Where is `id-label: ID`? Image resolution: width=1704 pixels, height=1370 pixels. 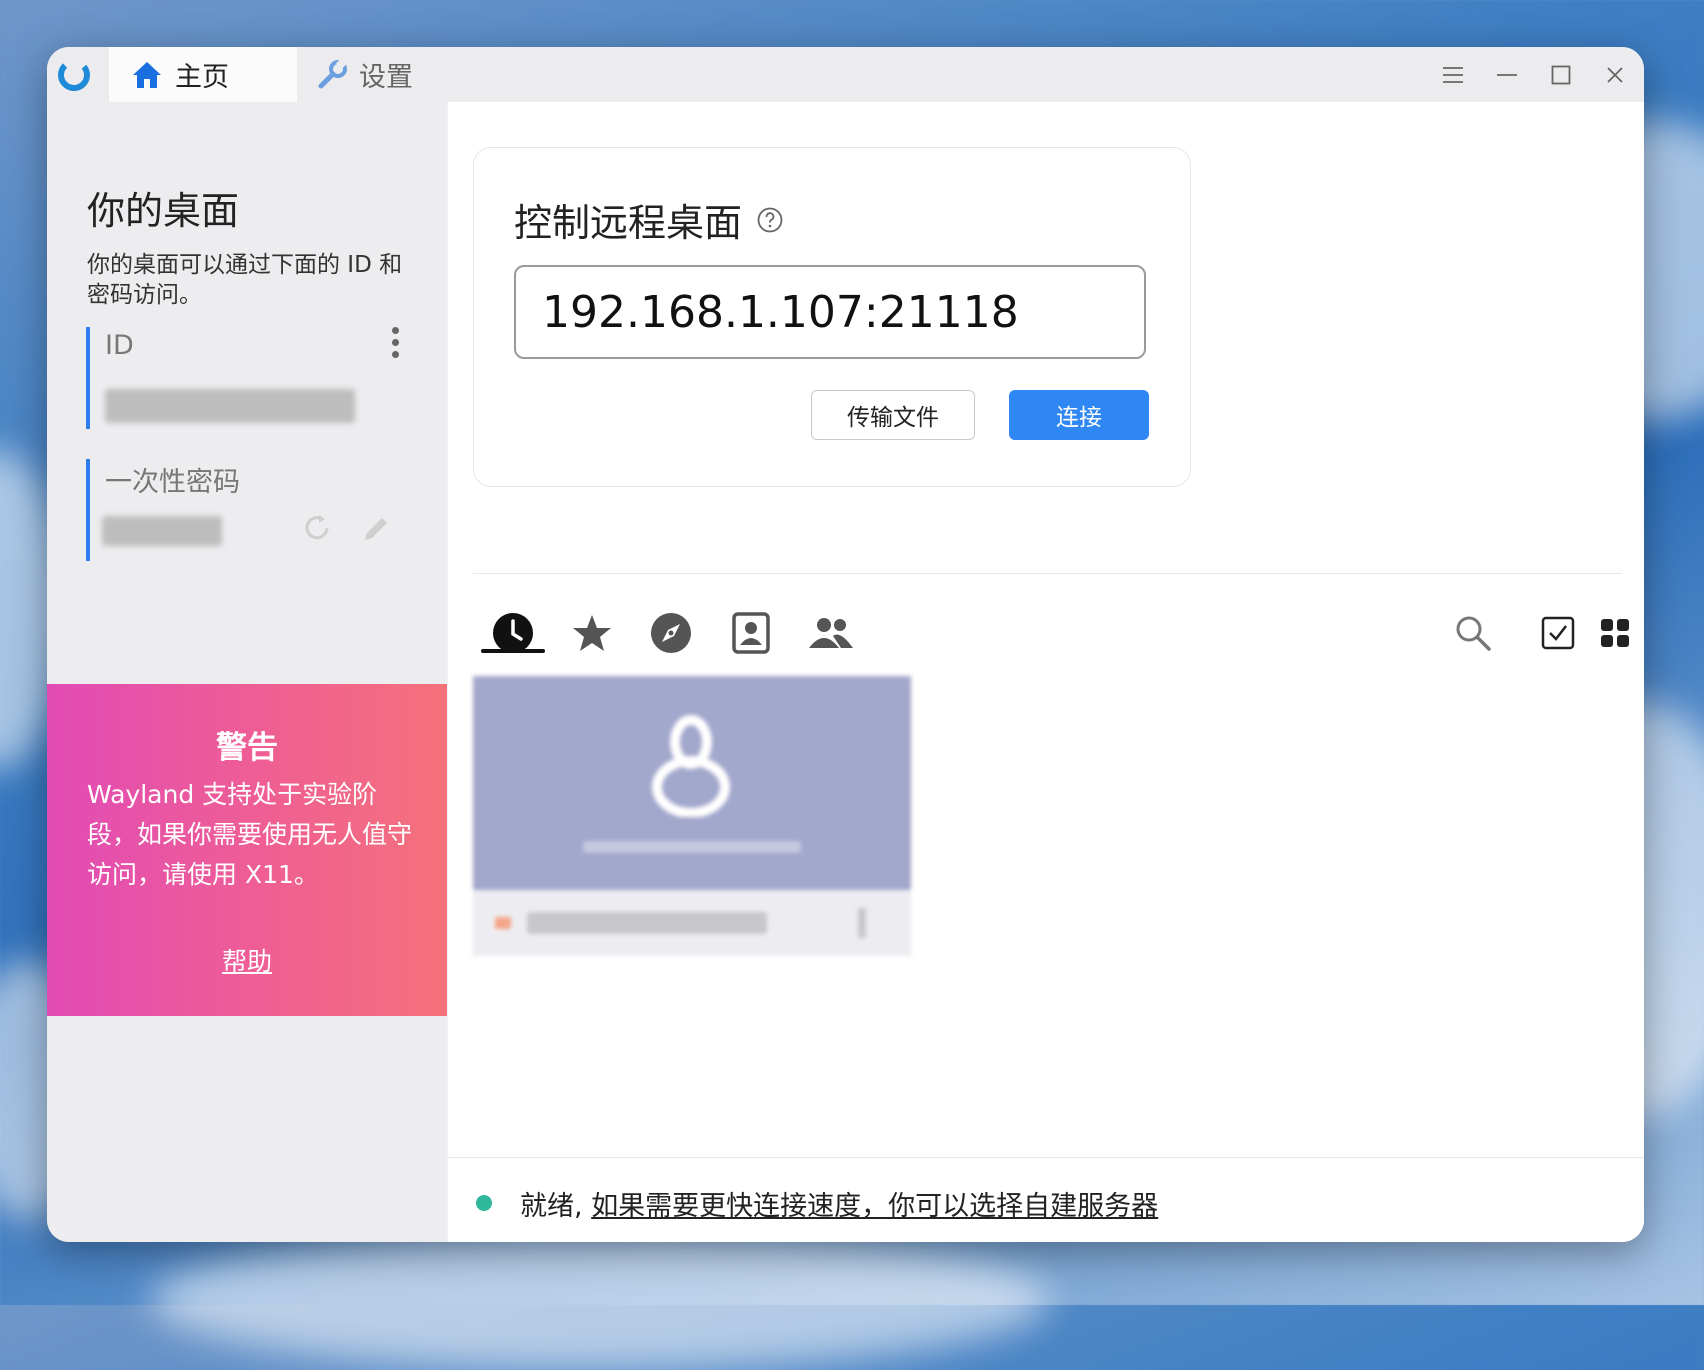 id-label: ID is located at coordinates (119, 345).